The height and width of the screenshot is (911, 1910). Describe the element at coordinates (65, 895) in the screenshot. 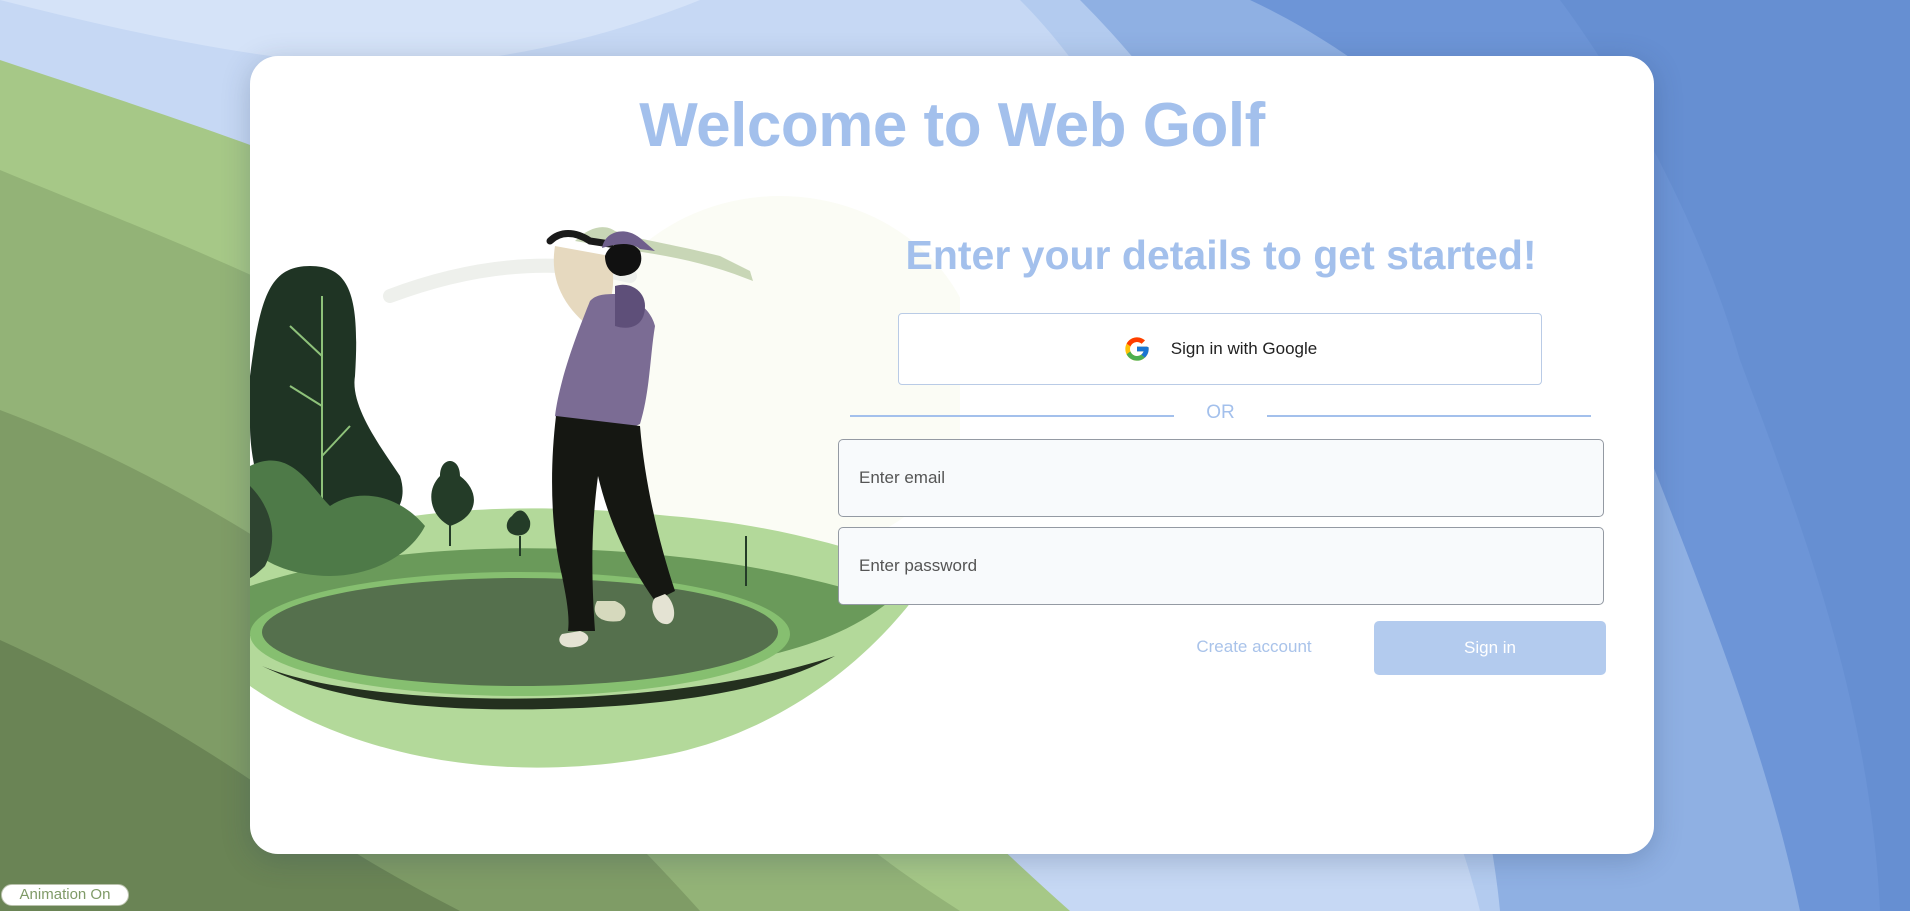

I see `animation-toggle: Animation On` at that location.